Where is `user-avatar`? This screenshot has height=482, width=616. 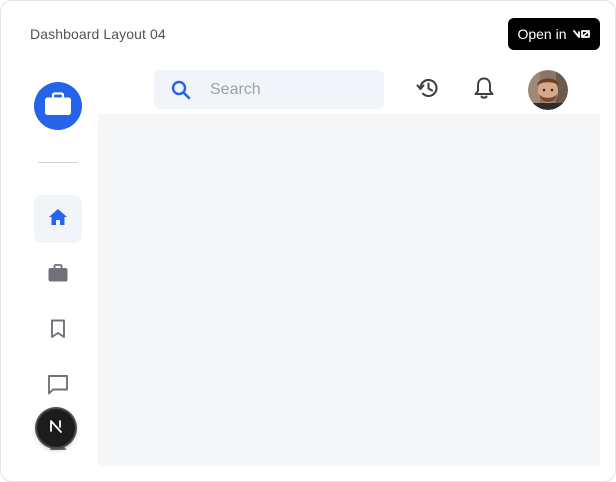
user-avatar is located at coordinates (548, 90).